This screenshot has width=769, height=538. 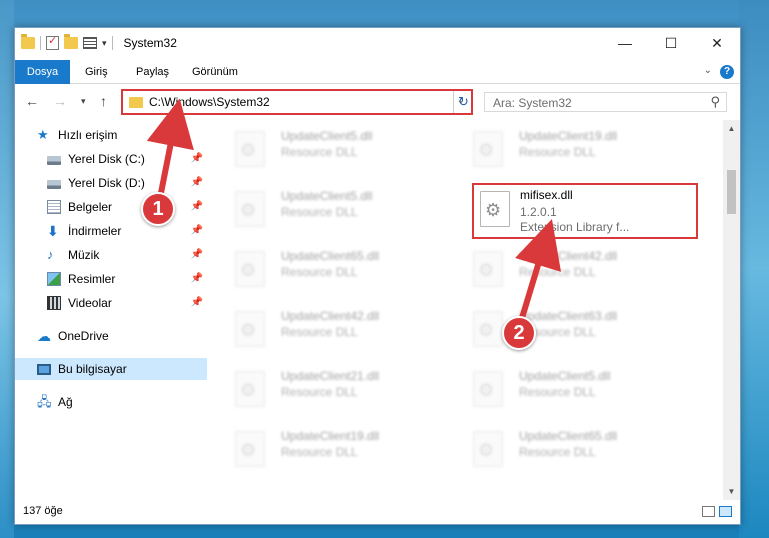 What do you see at coordinates (158, 209) in the screenshot?
I see `step-callout-1: 1` at bounding box center [158, 209].